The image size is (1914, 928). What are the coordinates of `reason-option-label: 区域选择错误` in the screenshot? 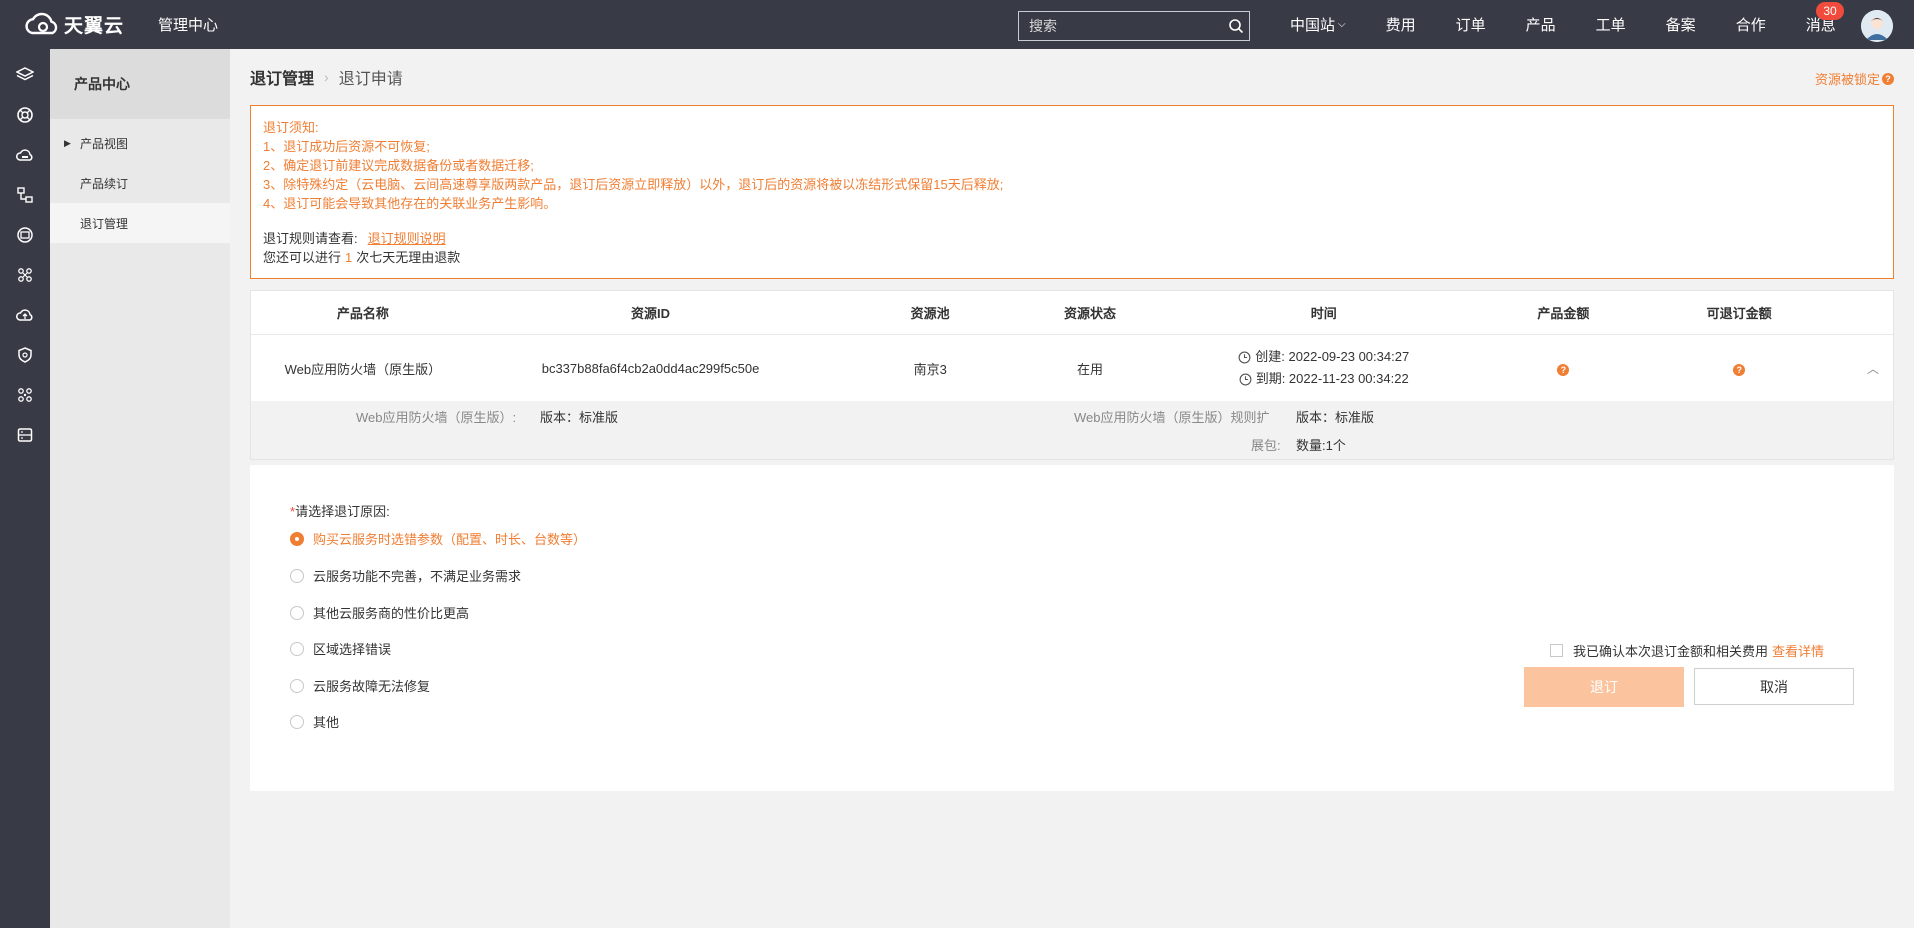 It's located at (352, 649).